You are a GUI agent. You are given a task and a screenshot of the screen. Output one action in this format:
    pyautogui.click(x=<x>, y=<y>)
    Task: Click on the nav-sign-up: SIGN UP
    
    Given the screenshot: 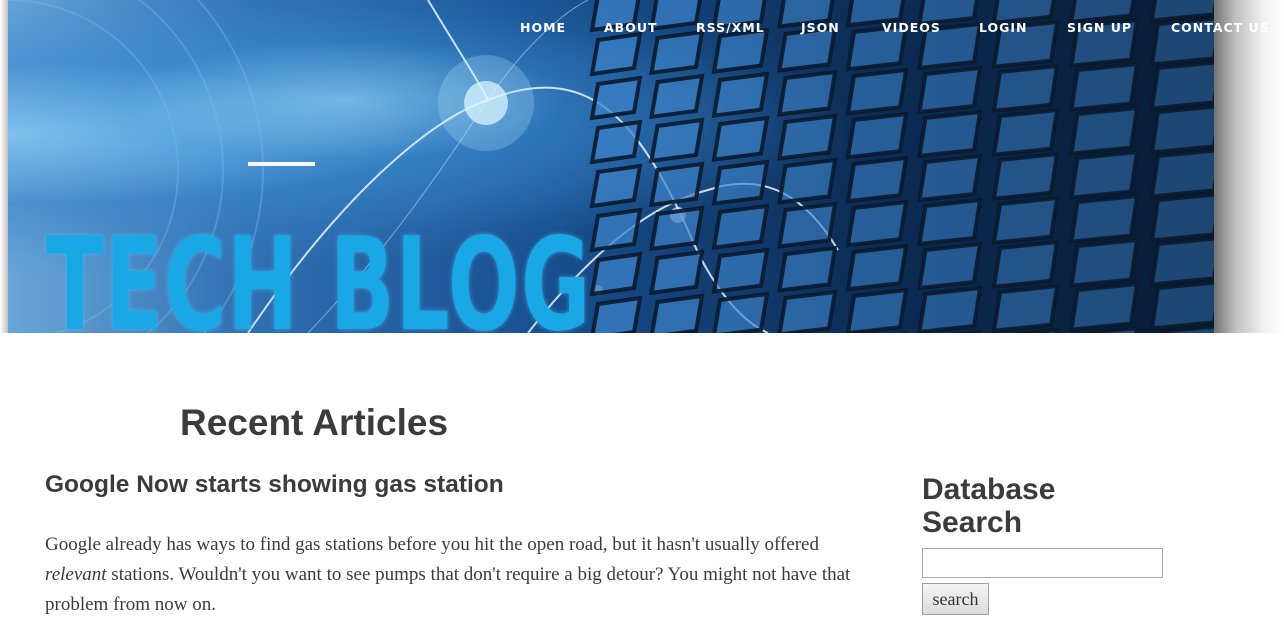 What is the action you would take?
    pyautogui.click(x=1099, y=27)
    